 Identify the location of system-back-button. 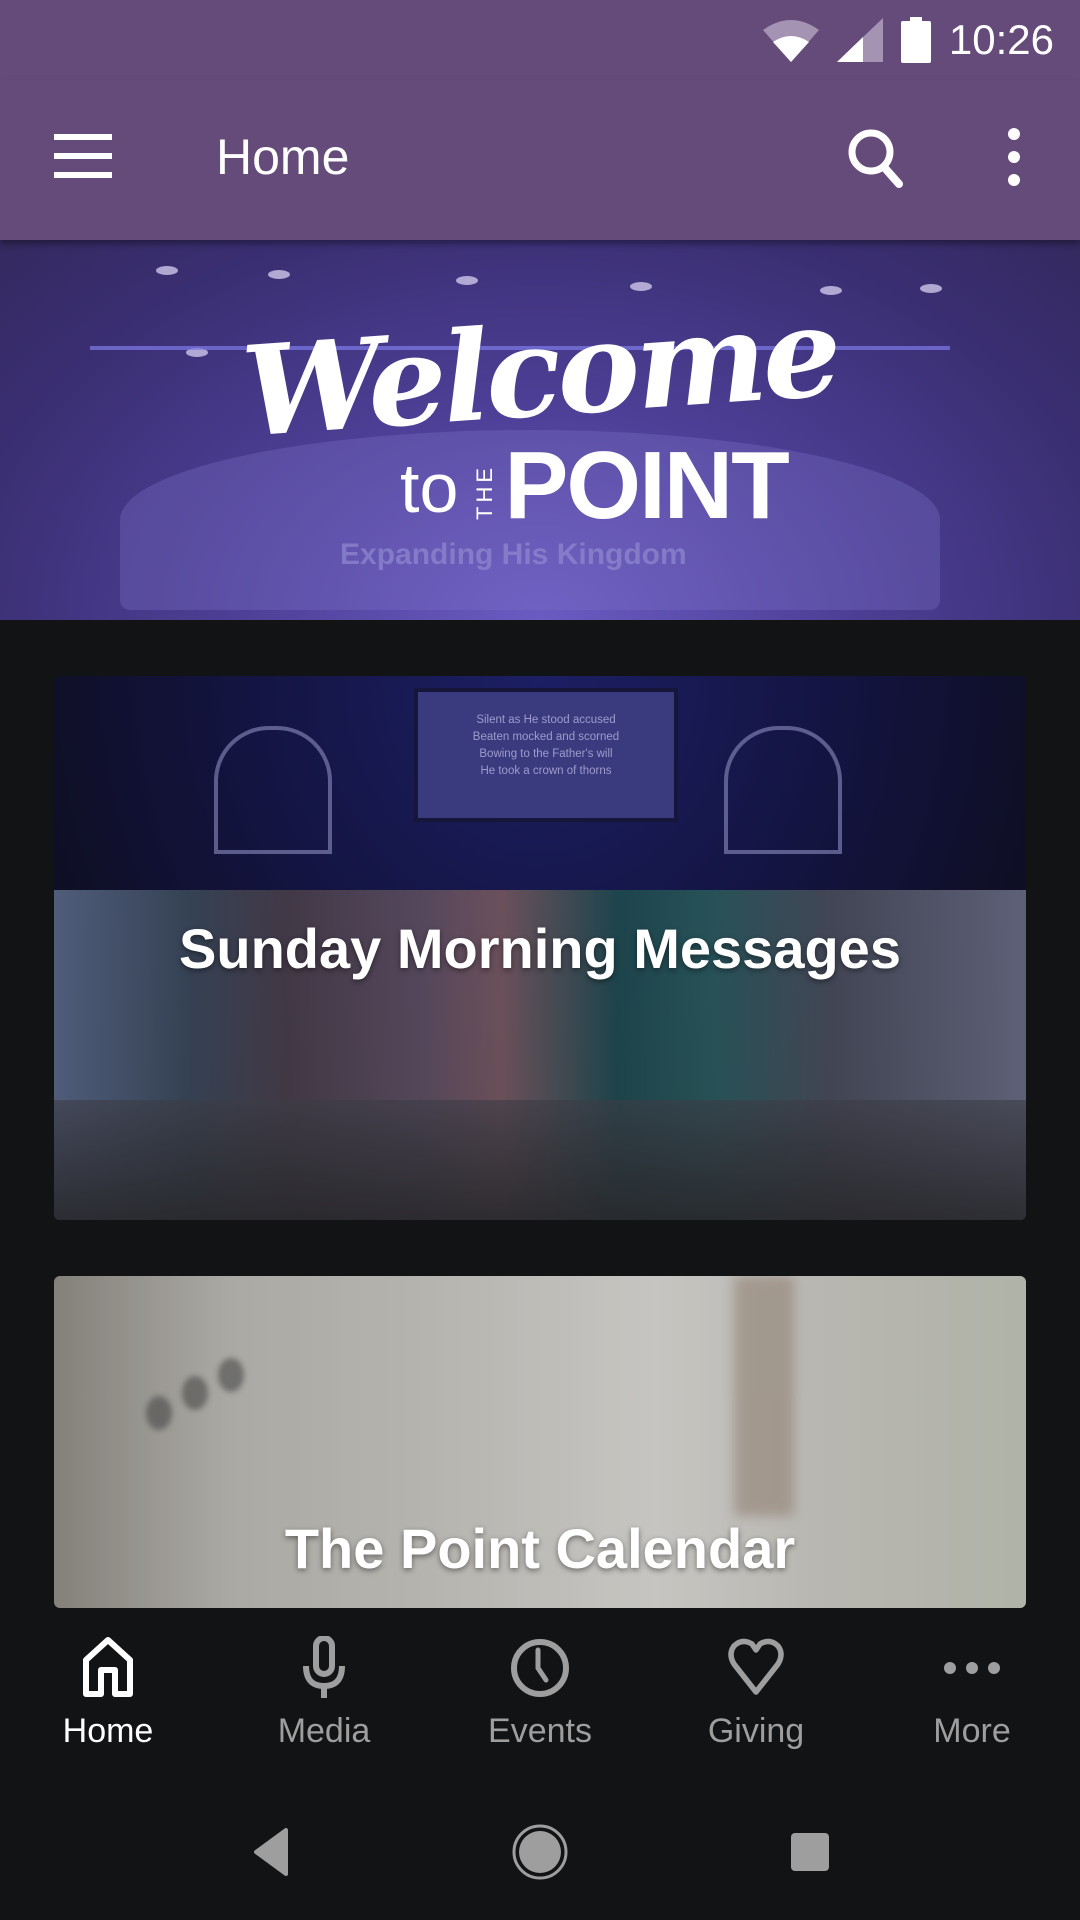
(270, 1852).